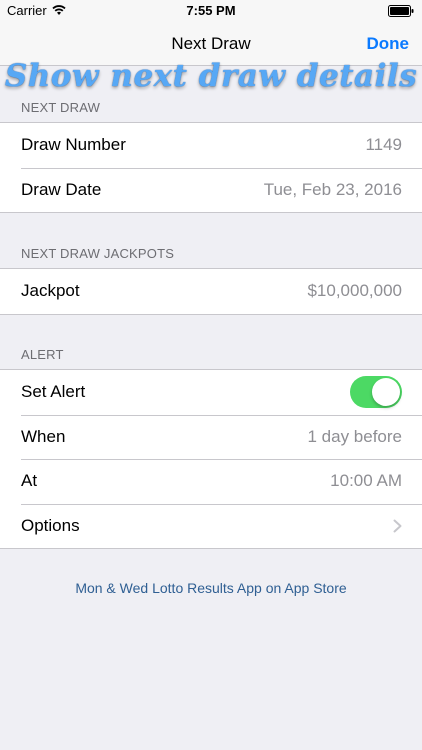 The height and width of the screenshot is (750, 422). I want to click on set-alert-row: Set Alert, so click(211, 392).